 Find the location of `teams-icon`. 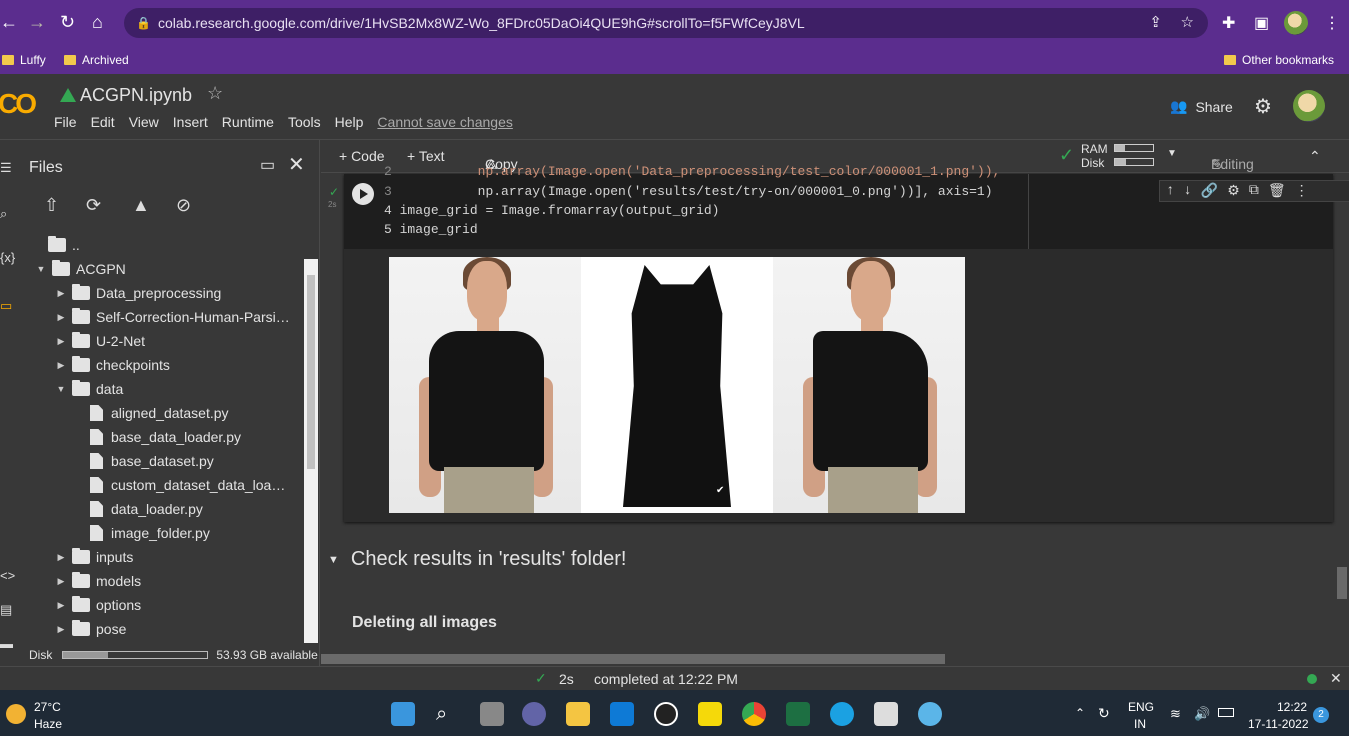

teams-icon is located at coordinates (534, 714).